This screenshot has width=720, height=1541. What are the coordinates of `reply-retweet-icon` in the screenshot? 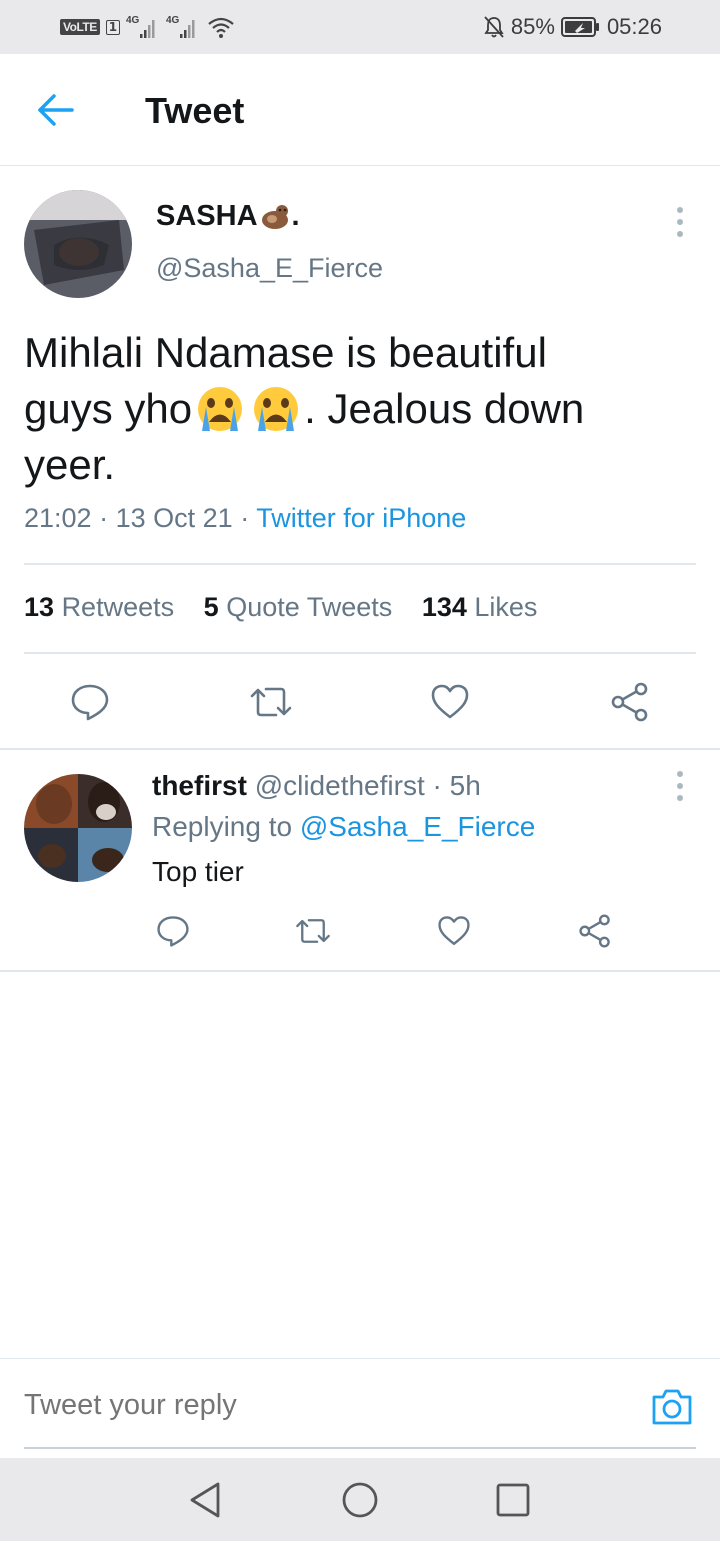 It's located at (313, 931).